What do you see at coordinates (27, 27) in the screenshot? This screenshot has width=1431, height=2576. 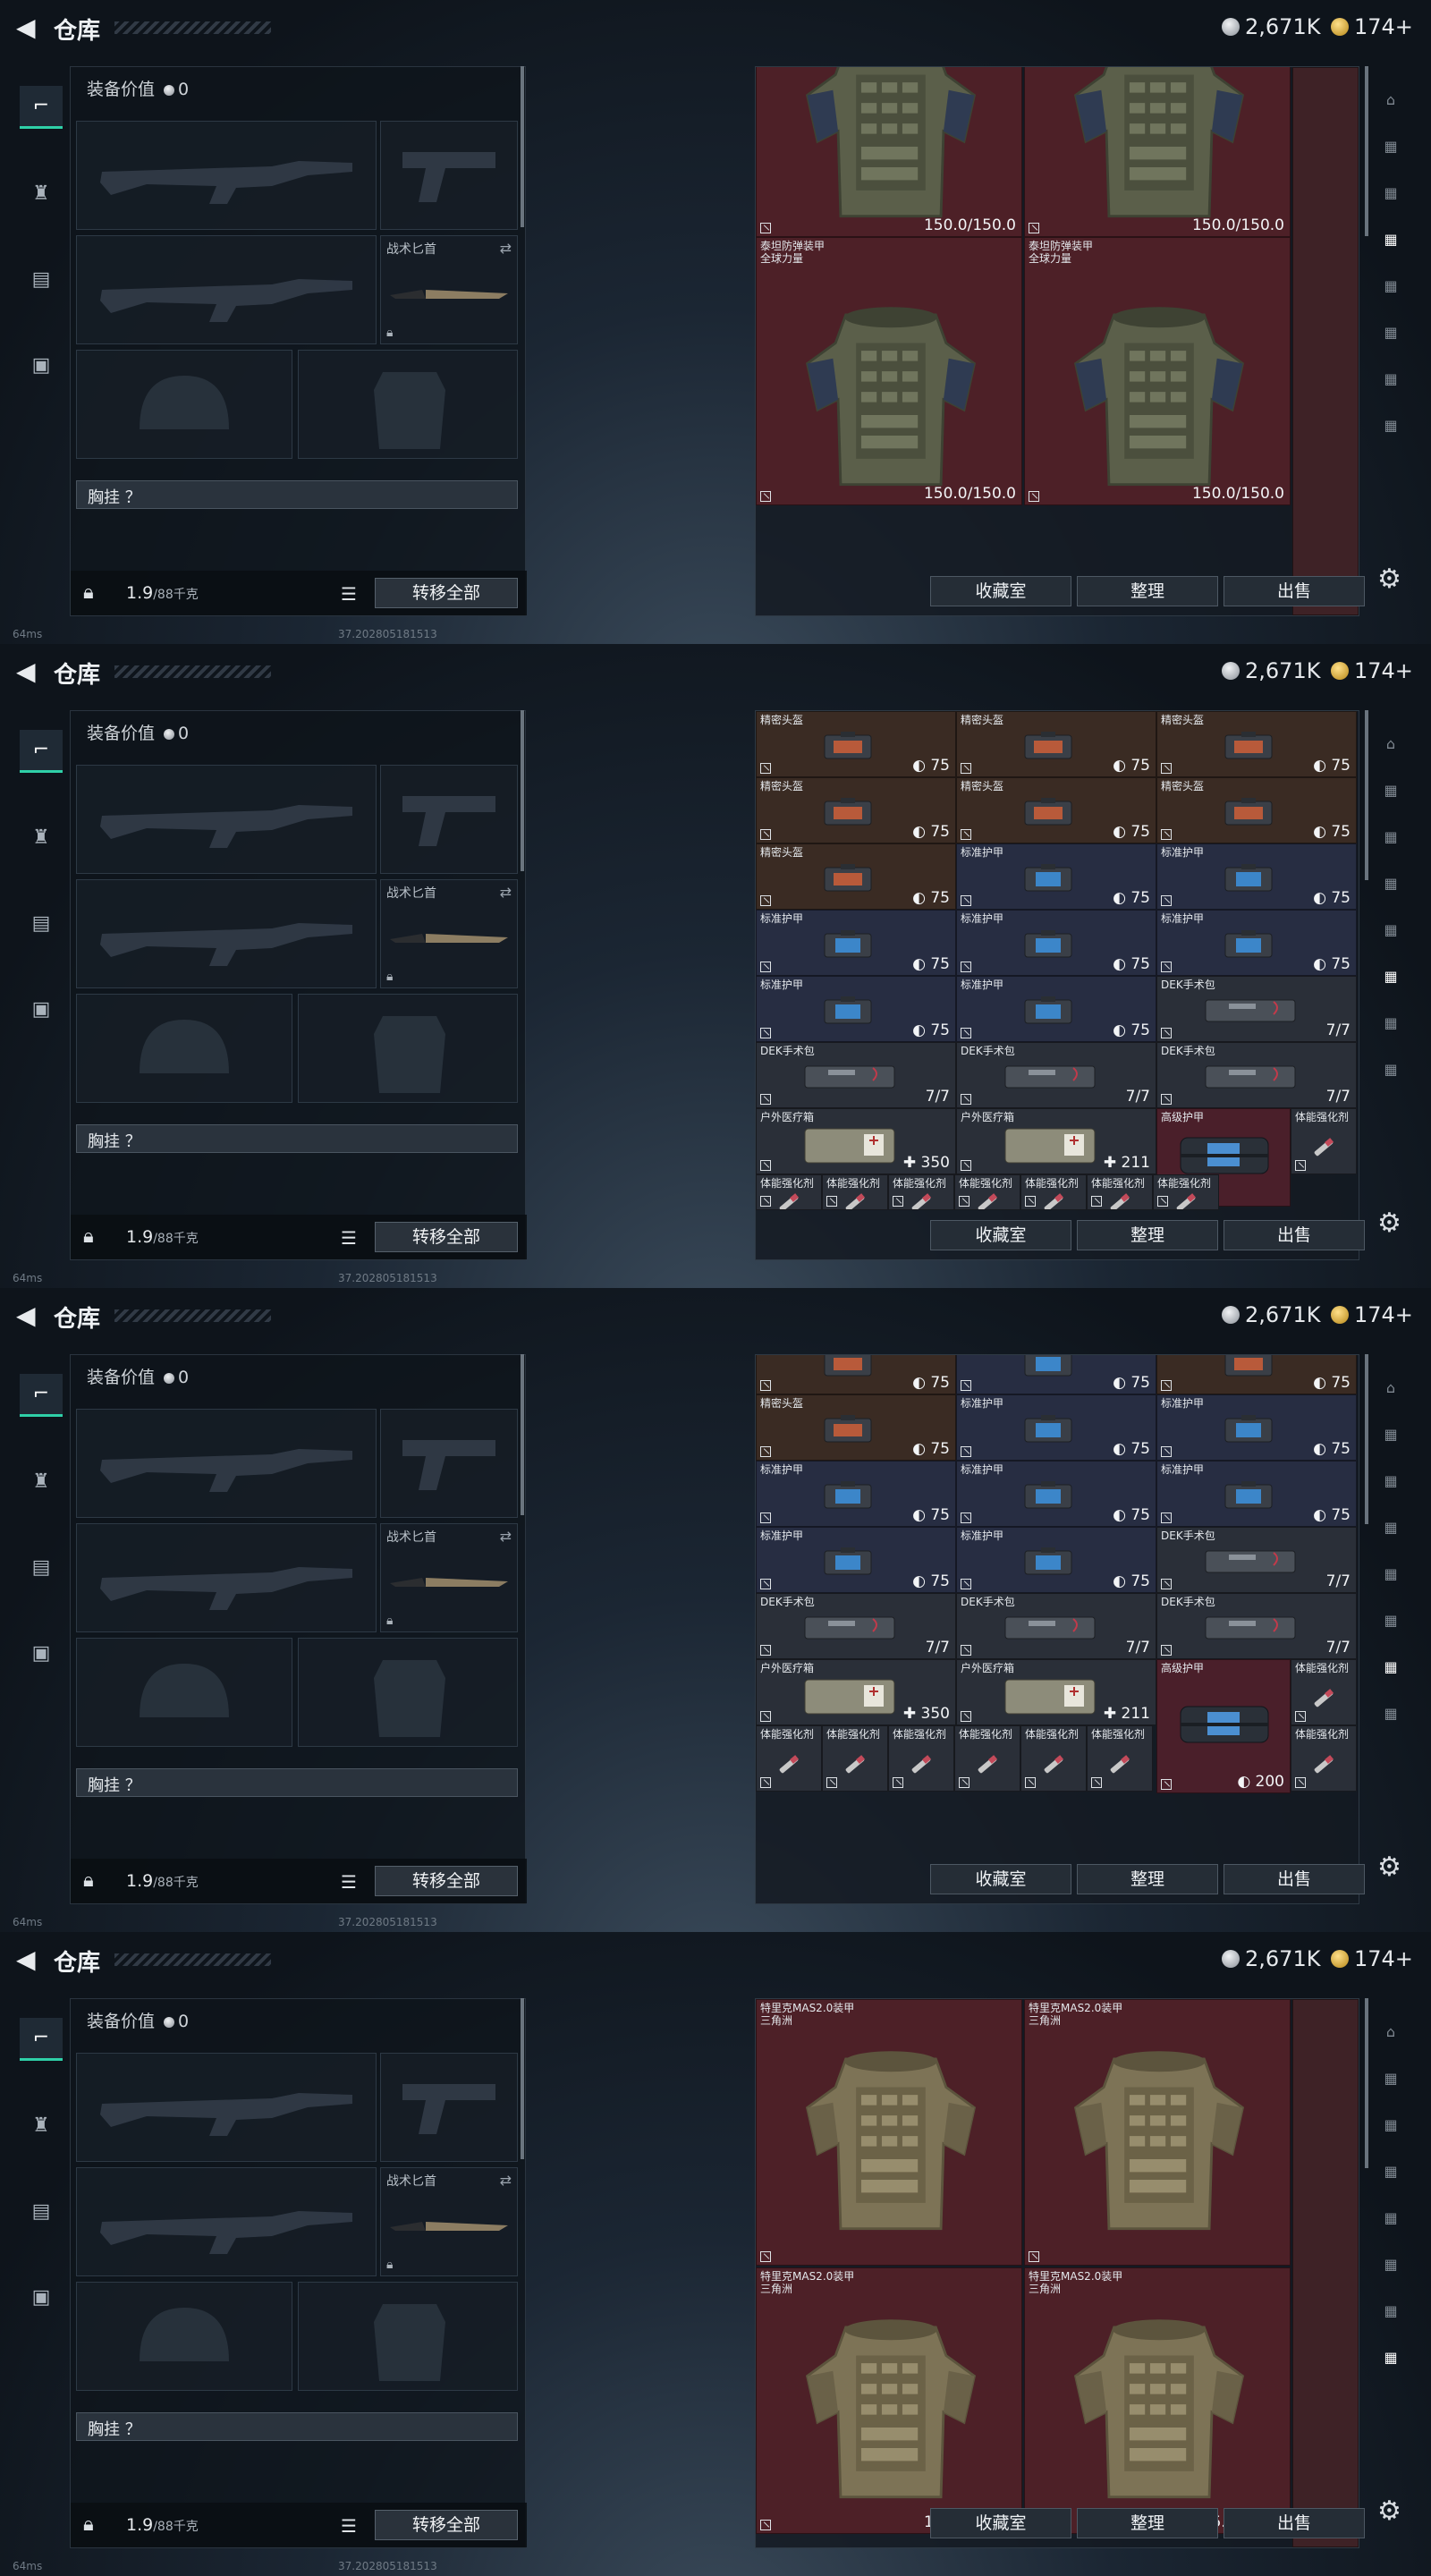 I see `back-arrow-icon: ◀` at bounding box center [27, 27].